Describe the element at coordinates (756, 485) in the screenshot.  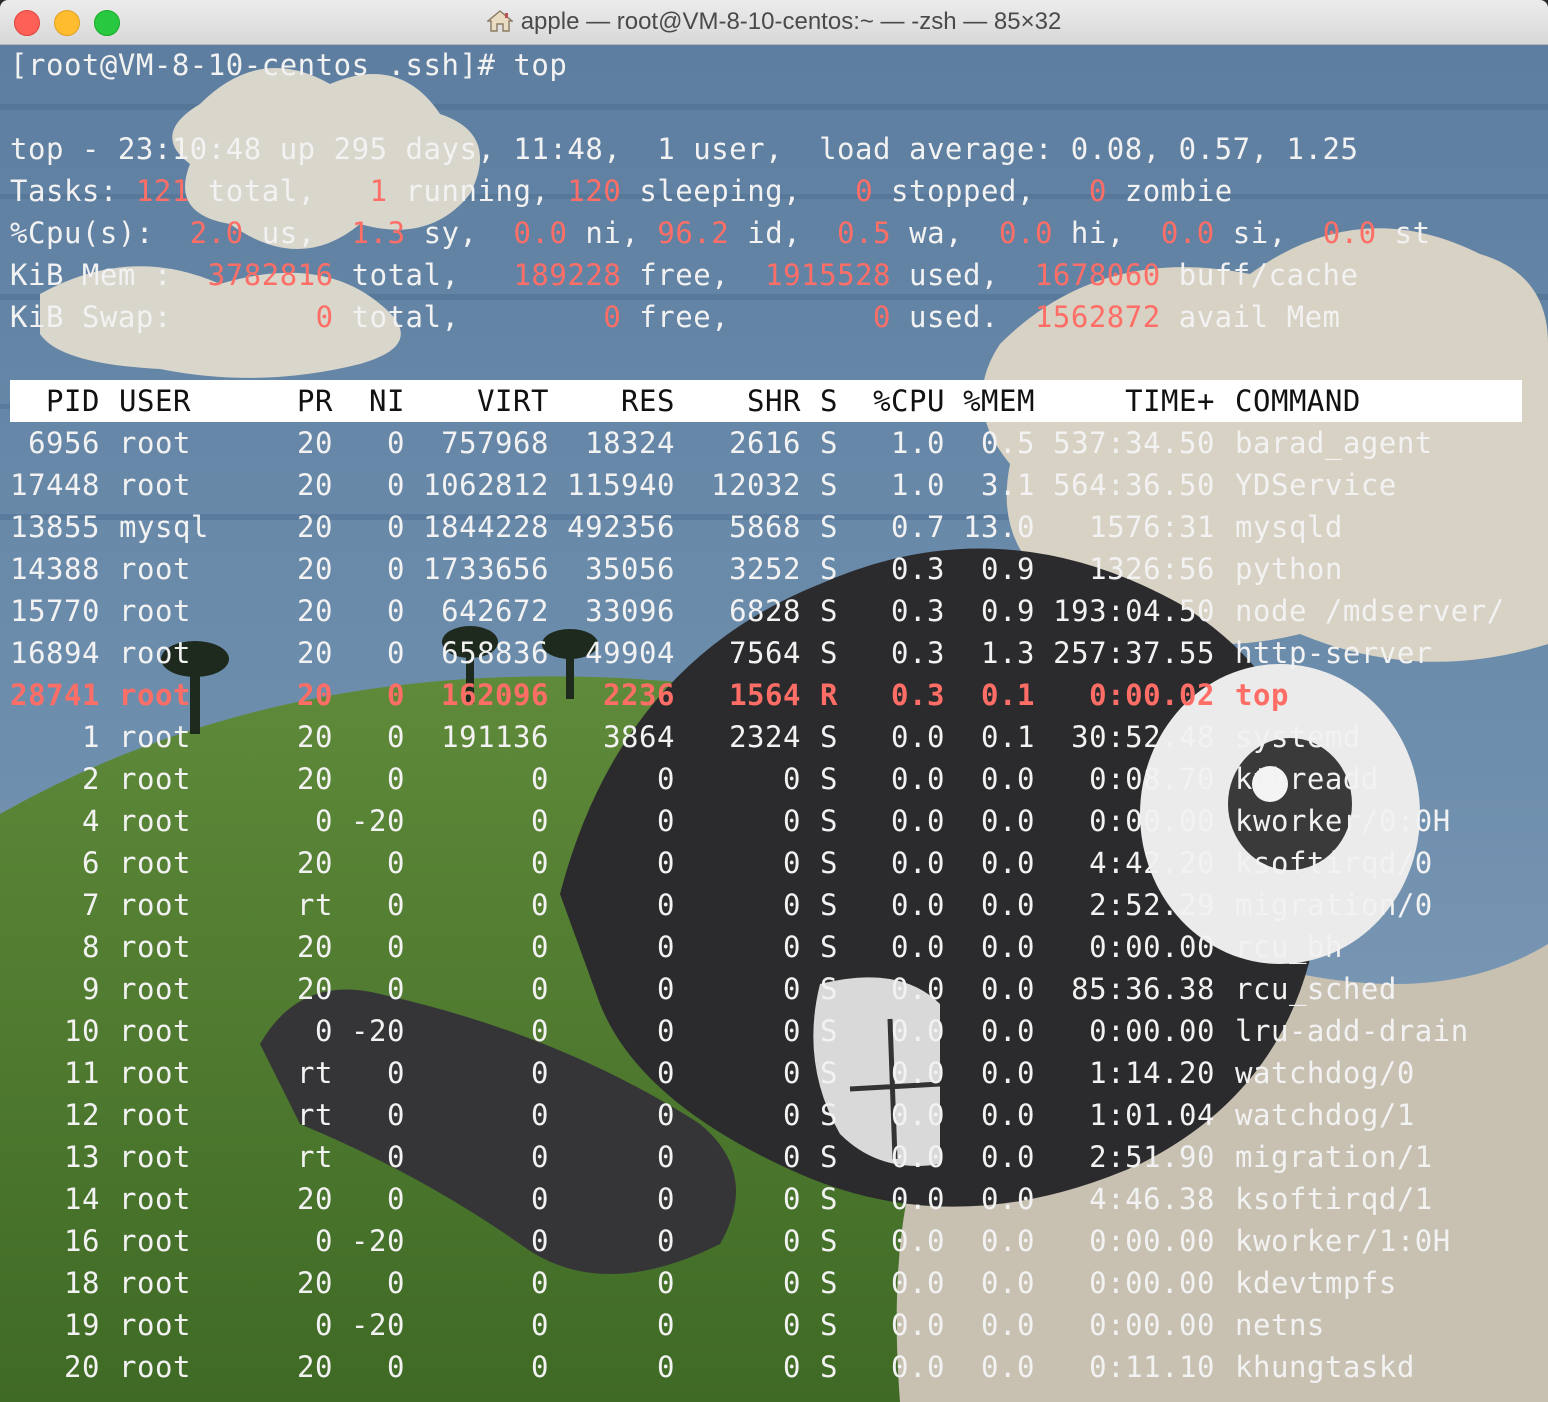
I see `cell-shr: 12032` at that location.